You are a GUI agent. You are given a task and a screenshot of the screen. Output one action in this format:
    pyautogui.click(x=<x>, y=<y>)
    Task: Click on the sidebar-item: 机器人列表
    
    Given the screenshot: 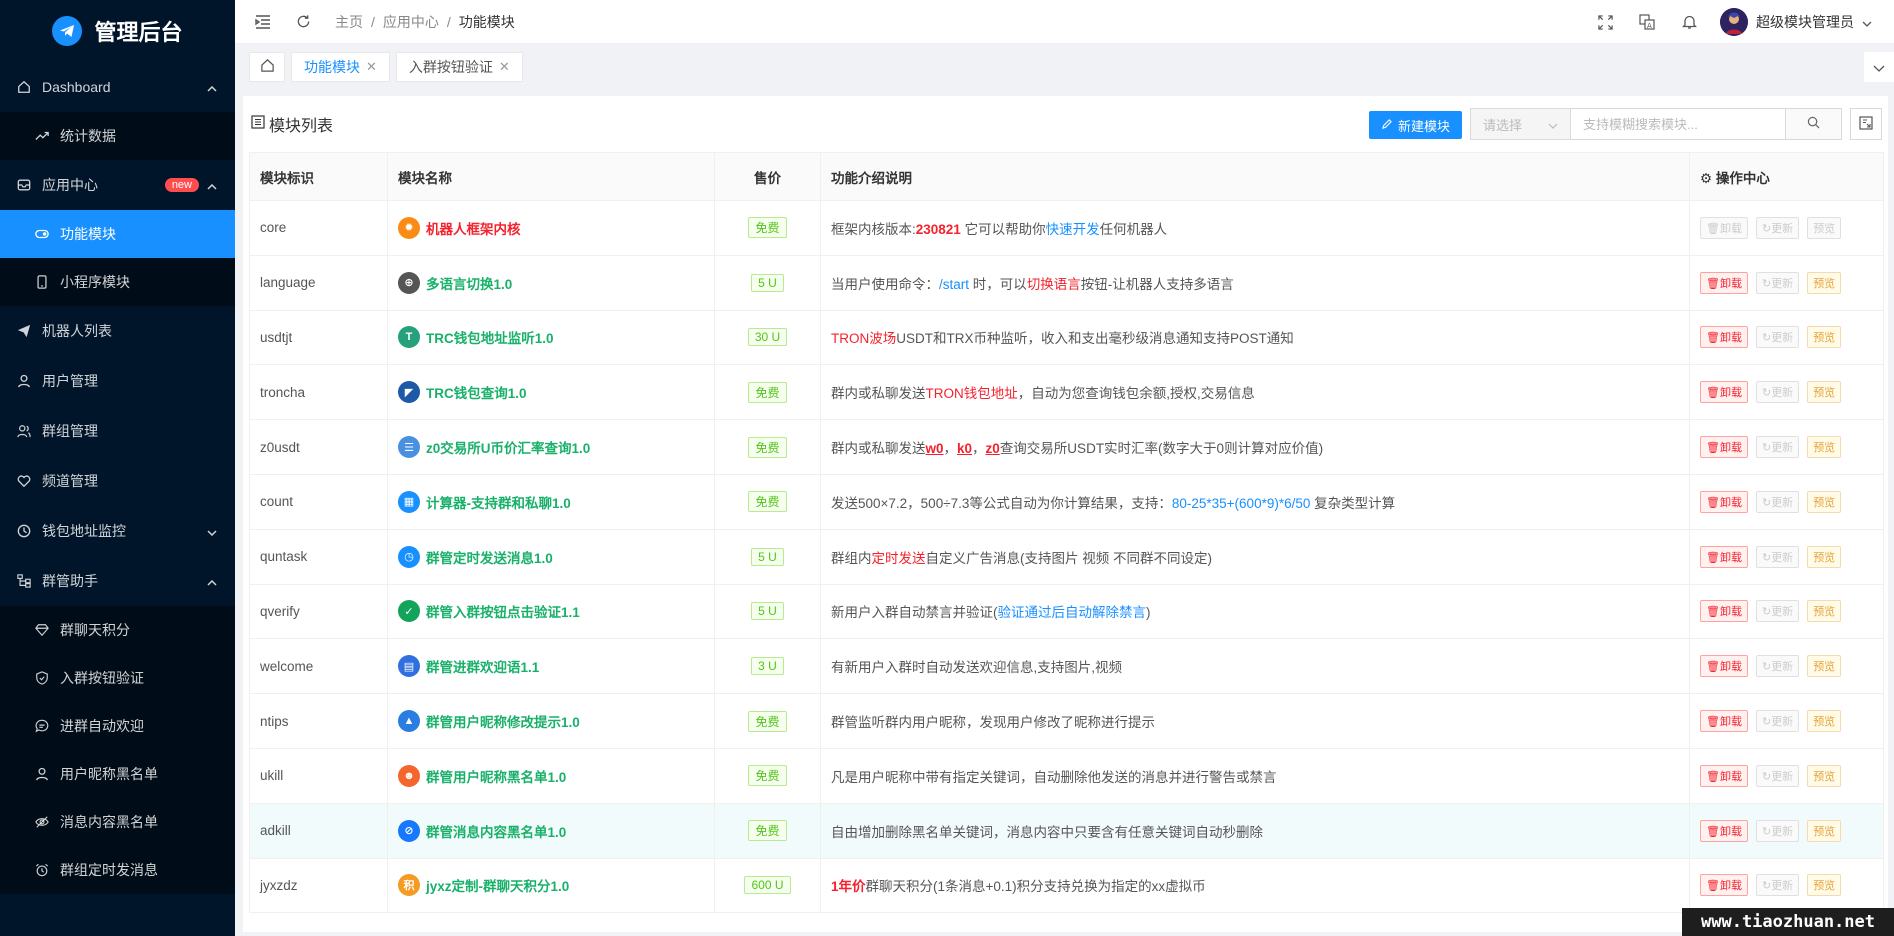 What is the action you would take?
    pyautogui.click(x=117, y=331)
    